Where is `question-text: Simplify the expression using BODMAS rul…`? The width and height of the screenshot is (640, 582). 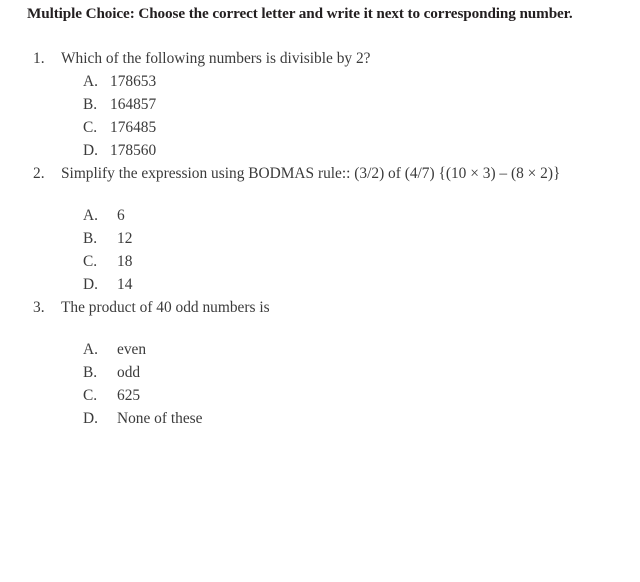 question-text: Simplify the expression using BODMAS rul… is located at coordinates (311, 173).